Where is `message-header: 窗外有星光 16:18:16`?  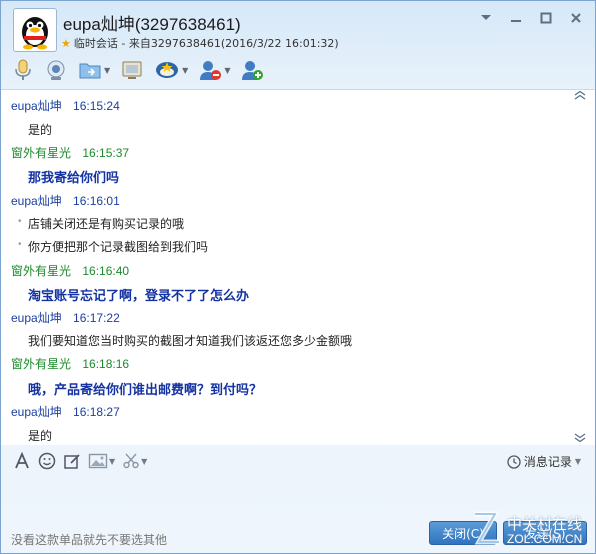
message-header: 窗外有星光 16:18:16 is located at coordinates (70, 363).